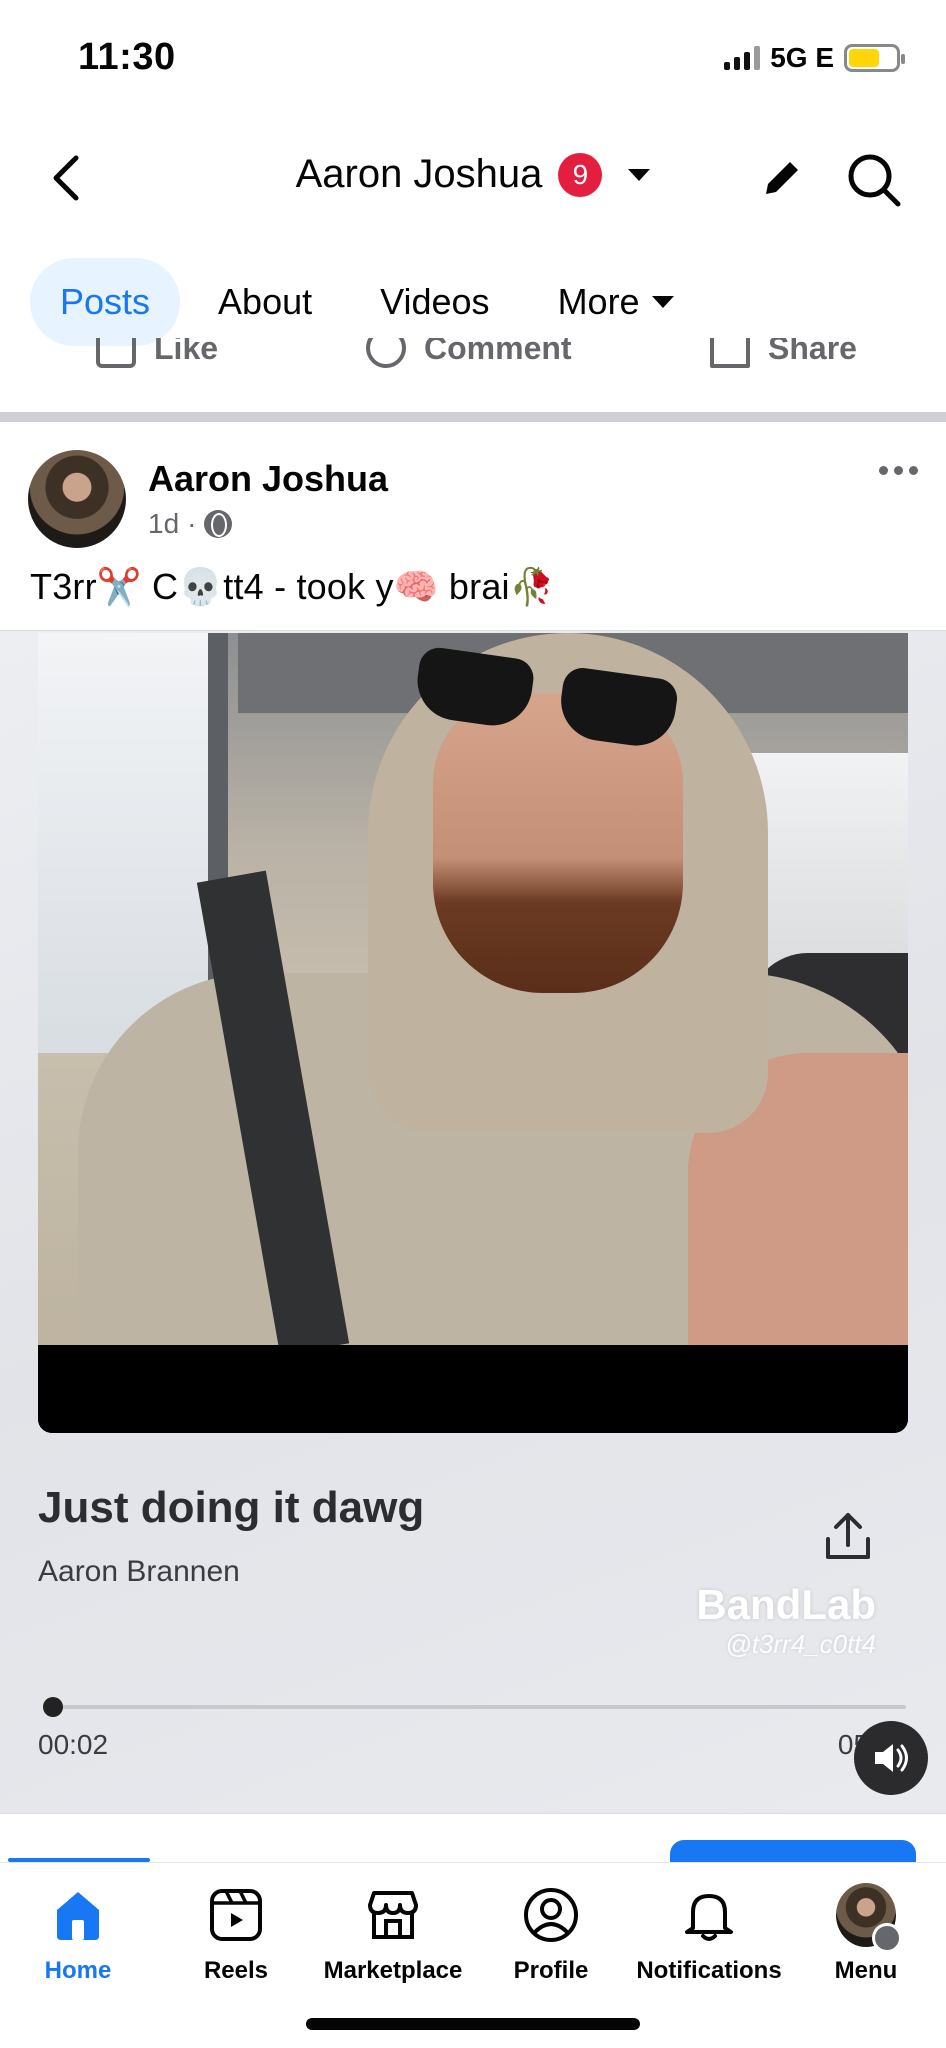 This screenshot has height=2048, width=946. Describe the element at coordinates (265, 302) in the screenshot. I see `tab-about: About` at that location.